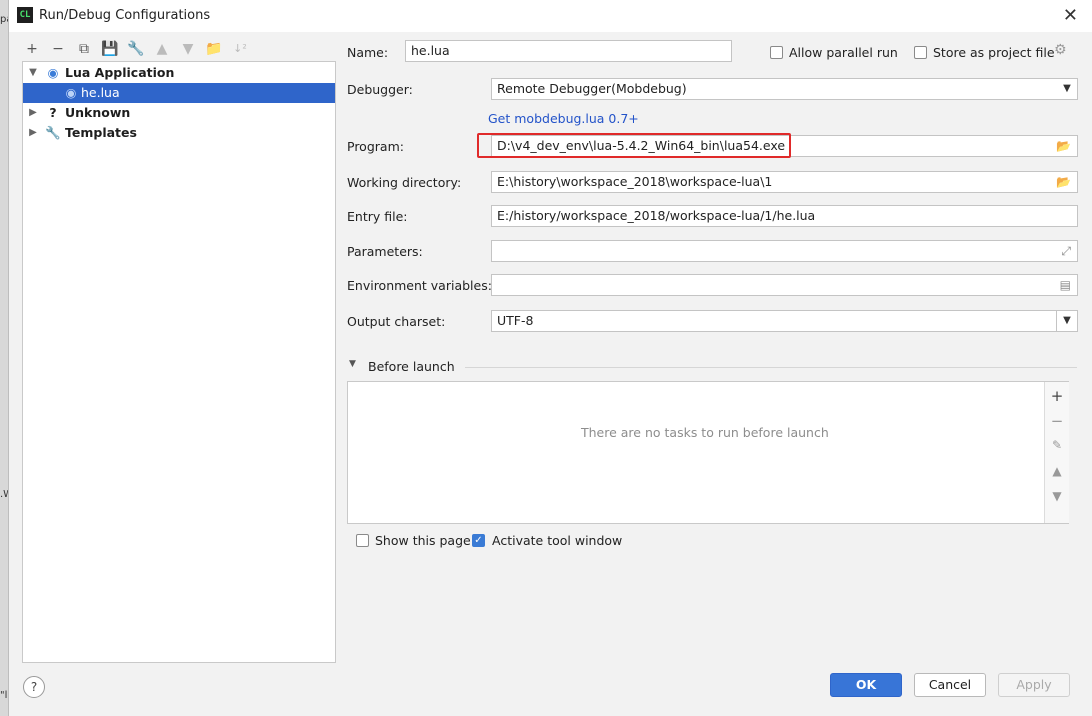 This screenshot has width=1092, height=716. What do you see at coordinates (478, 540) in the screenshot?
I see `activate-tool-checkbox: ✓` at bounding box center [478, 540].